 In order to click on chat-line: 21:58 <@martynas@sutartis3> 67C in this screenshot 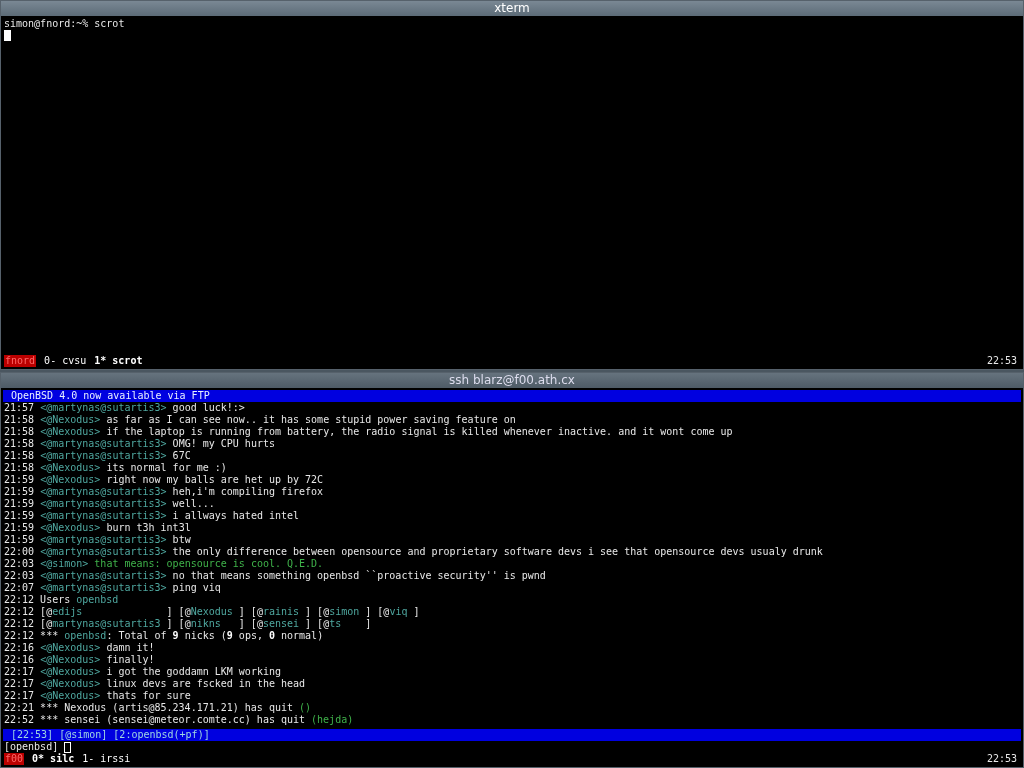, I will do `click(98, 456)`.